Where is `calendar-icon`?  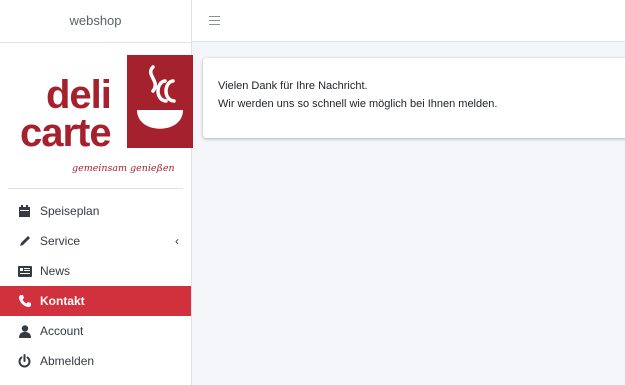
calendar-icon is located at coordinates (24, 211).